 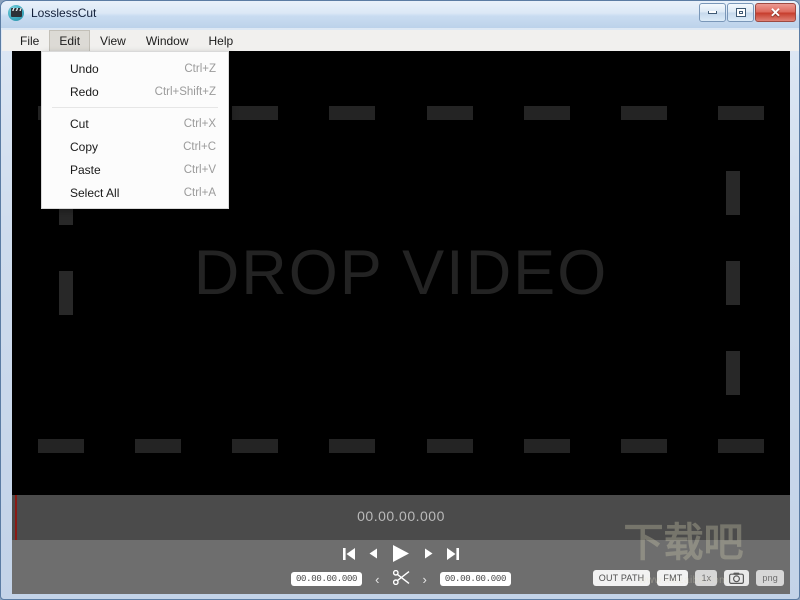 What do you see at coordinates (400, 40) in the screenshot?
I see `menu-bar: File Edit View Window Help` at bounding box center [400, 40].